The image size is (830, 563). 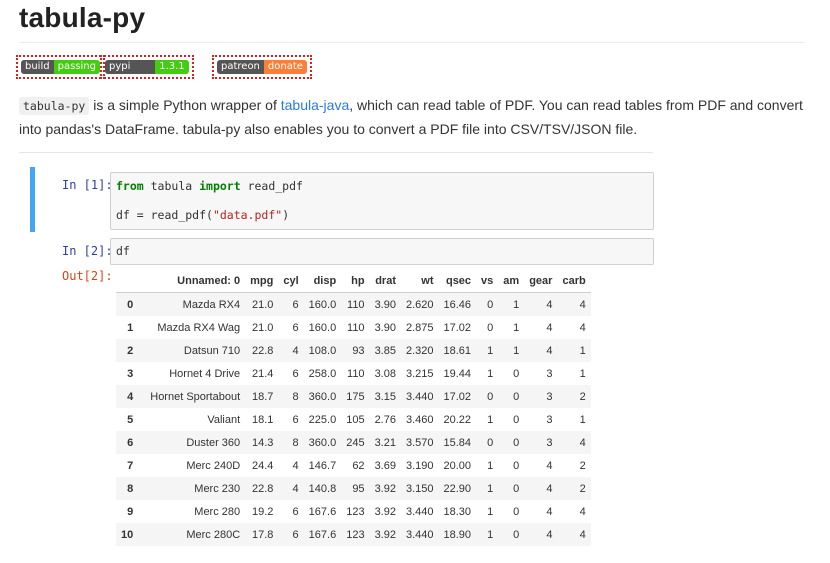 I want to click on row-index: 8, so click(x=130, y=488).